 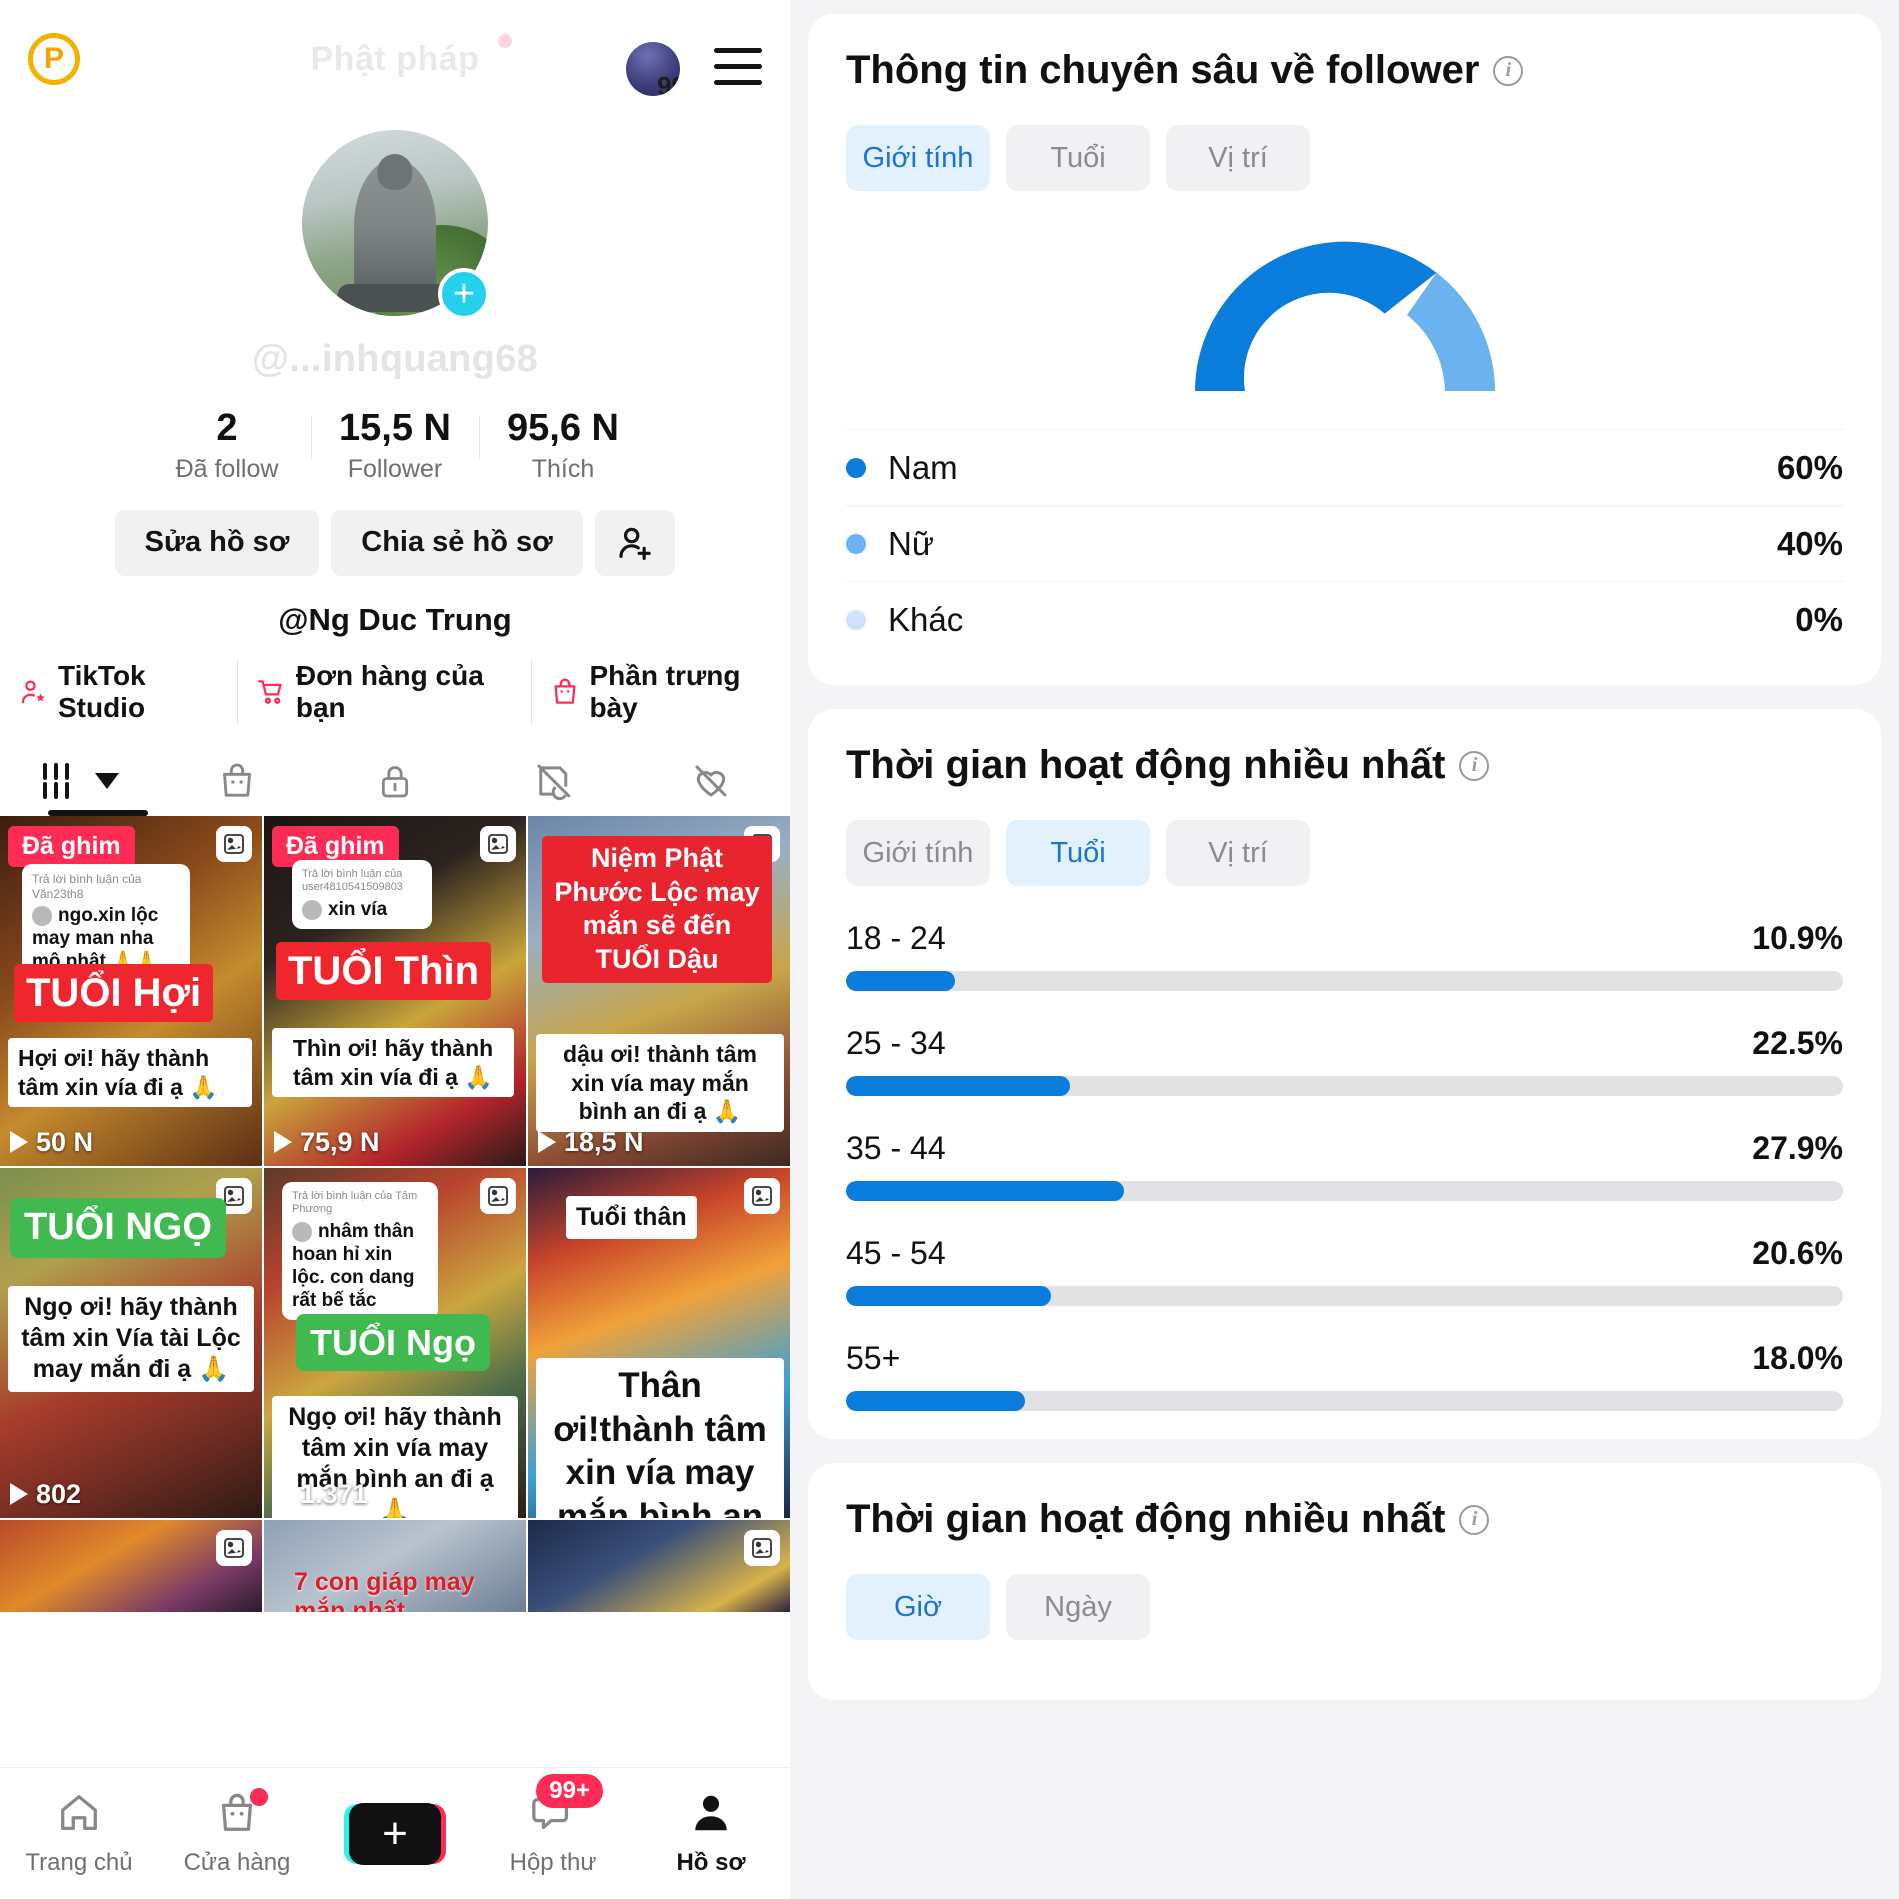 I want to click on profile-topbar: P Phật pháp 99, so click(x=395, y=59).